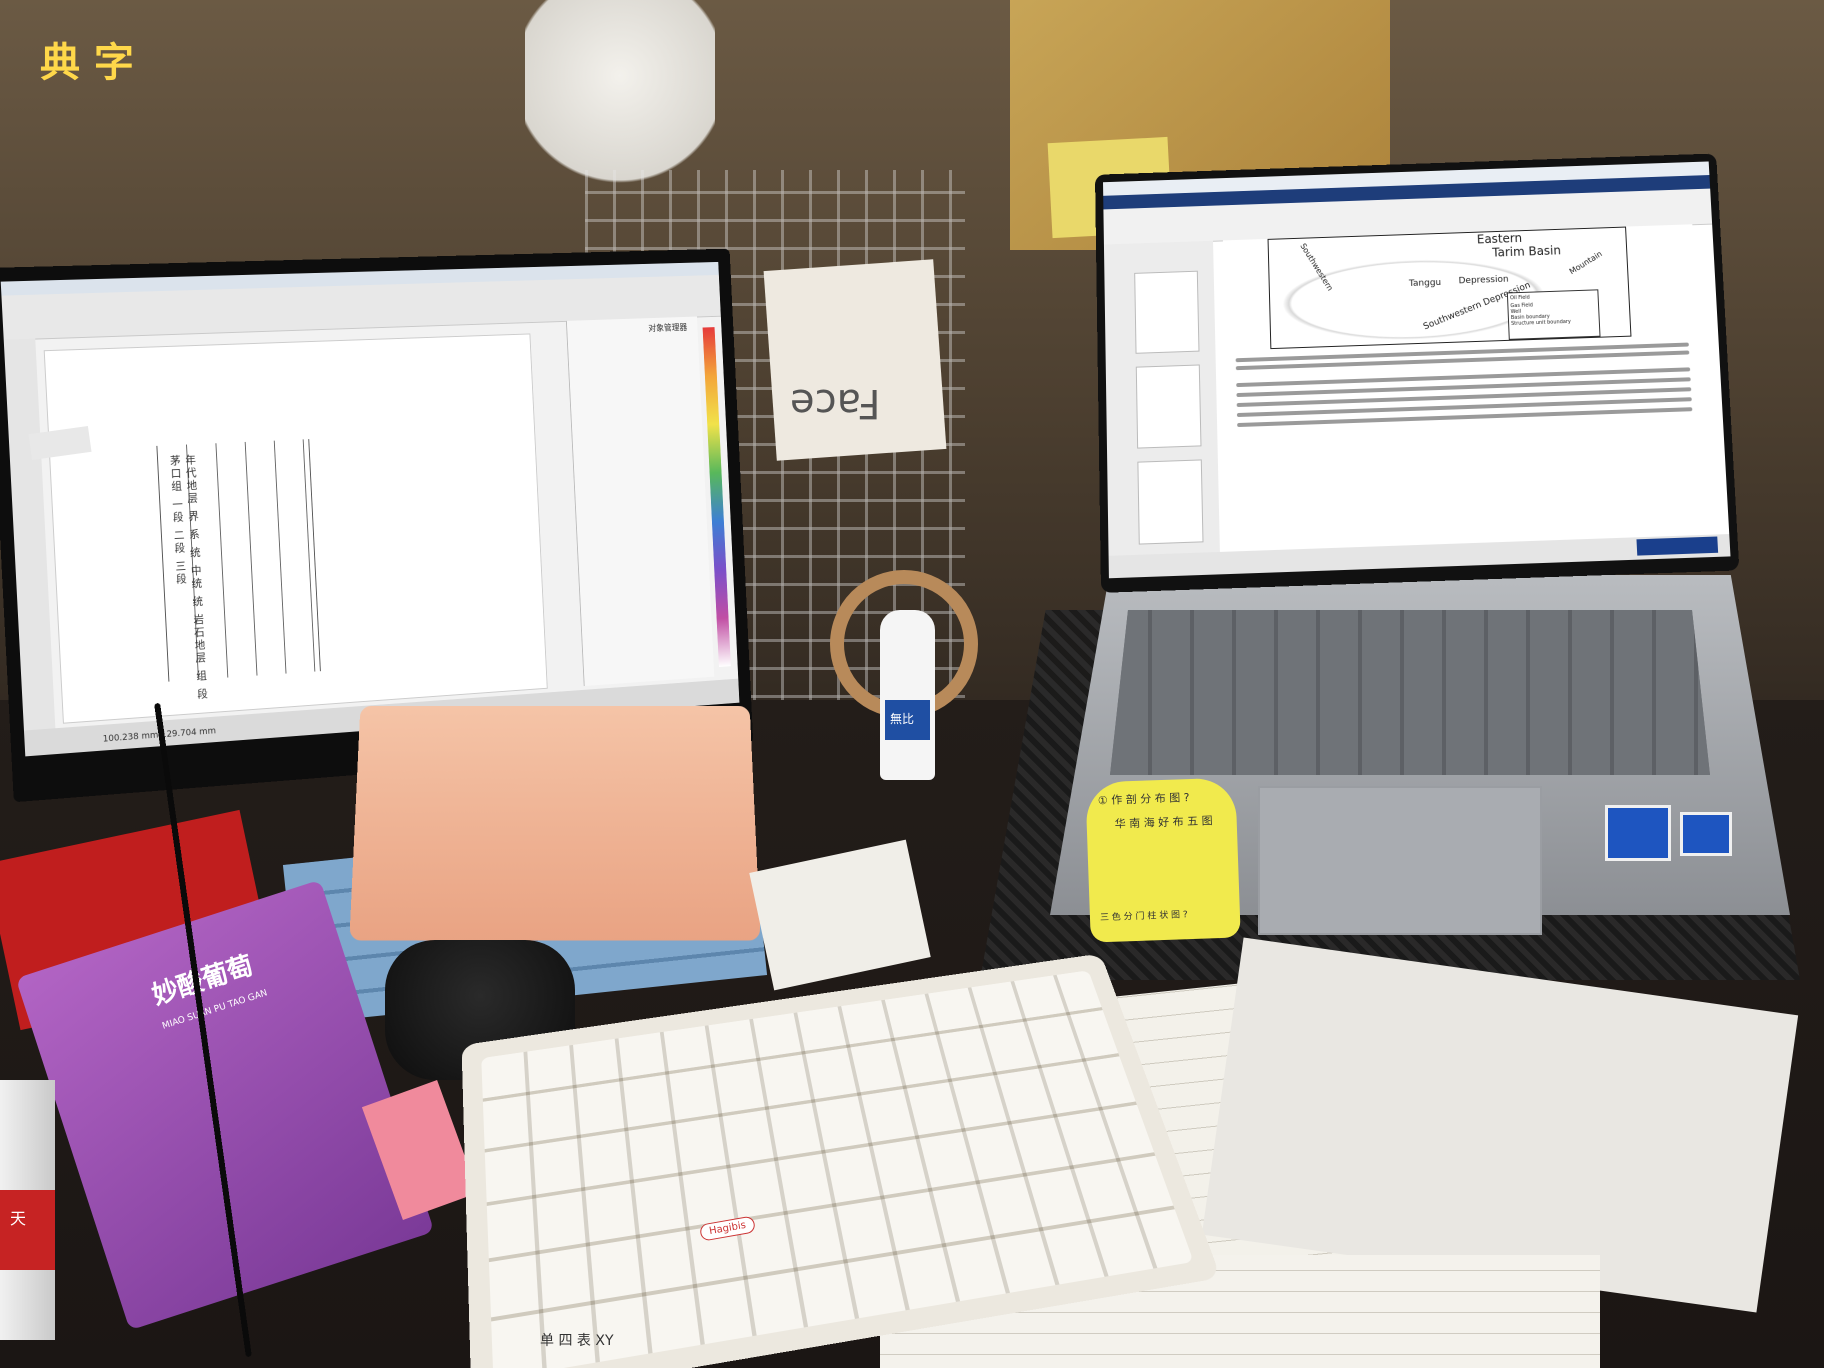 The height and width of the screenshot is (1368, 1824). What do you see at coordinates (16, 1218) in the screenshot?
I see `bottle-label-text: 天` at bounding box center [16, 1218].